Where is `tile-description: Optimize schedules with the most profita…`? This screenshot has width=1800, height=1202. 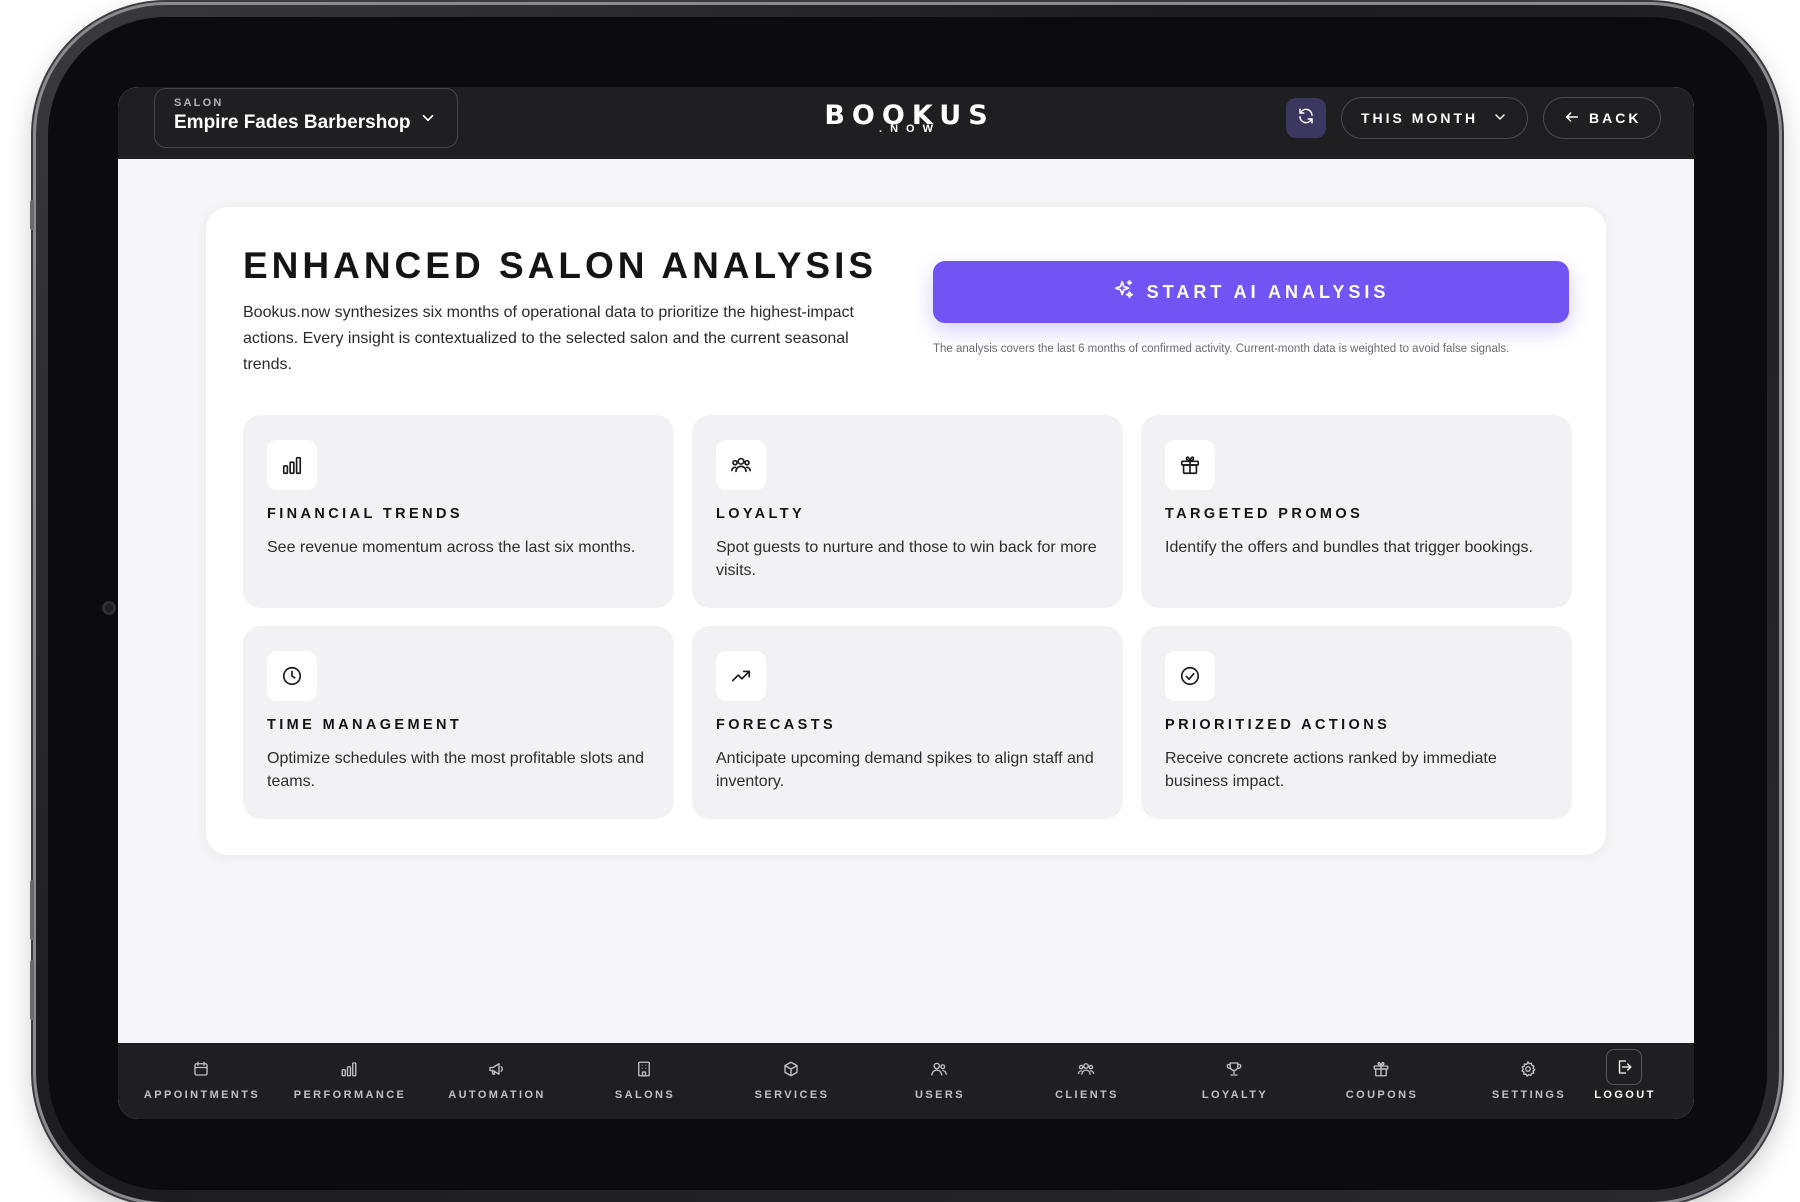 tile-description: Optimize schedules with the most profita… is located at coordinates (456, 770).